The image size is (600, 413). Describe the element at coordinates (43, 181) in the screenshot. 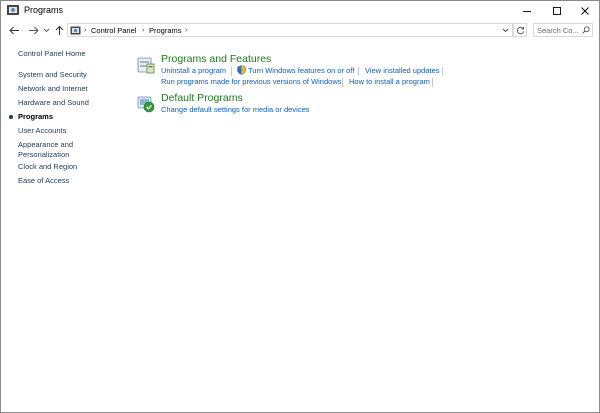

I see `sidebar-item-ease-of-access: Ease of Access` at that location.